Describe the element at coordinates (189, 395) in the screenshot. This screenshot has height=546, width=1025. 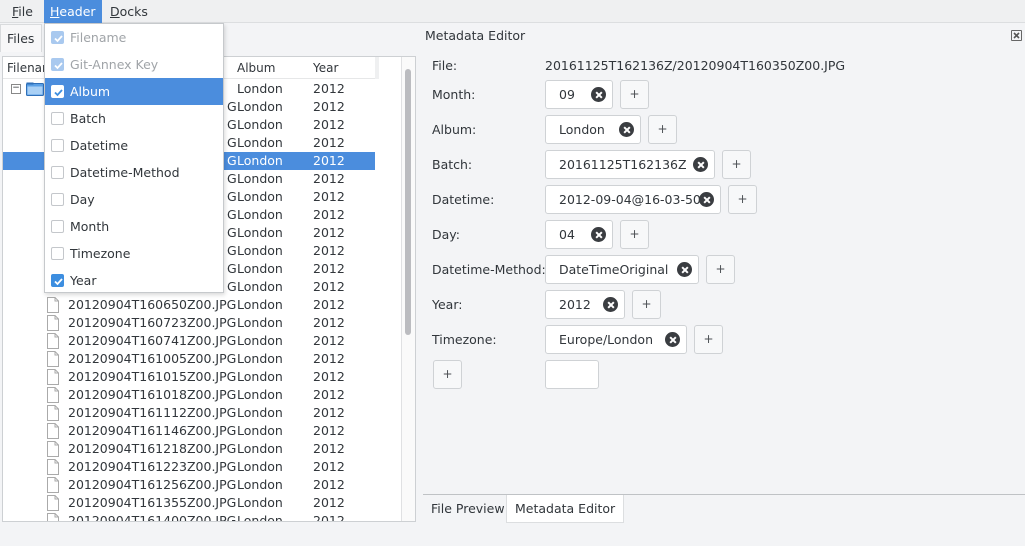
I see `table-row: 20120904T161018Z00.JPG London 2012` at that location.